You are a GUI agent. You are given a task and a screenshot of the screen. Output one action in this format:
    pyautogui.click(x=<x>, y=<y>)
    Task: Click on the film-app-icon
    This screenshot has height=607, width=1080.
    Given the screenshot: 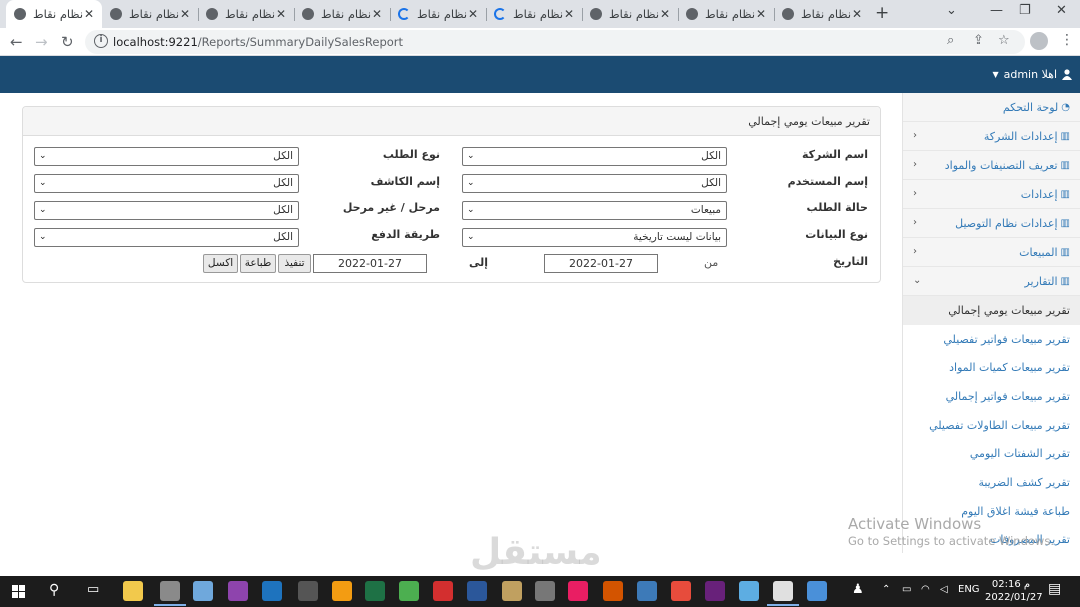 What is the action you would take?
    pyautogui.click(x=308, y=591)
    